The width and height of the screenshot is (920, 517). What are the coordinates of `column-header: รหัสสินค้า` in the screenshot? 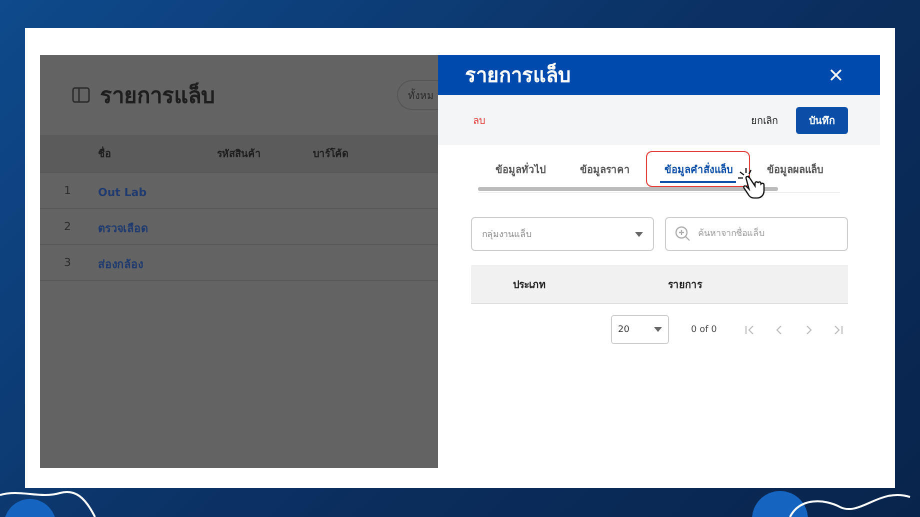 It's located at (239, 154).